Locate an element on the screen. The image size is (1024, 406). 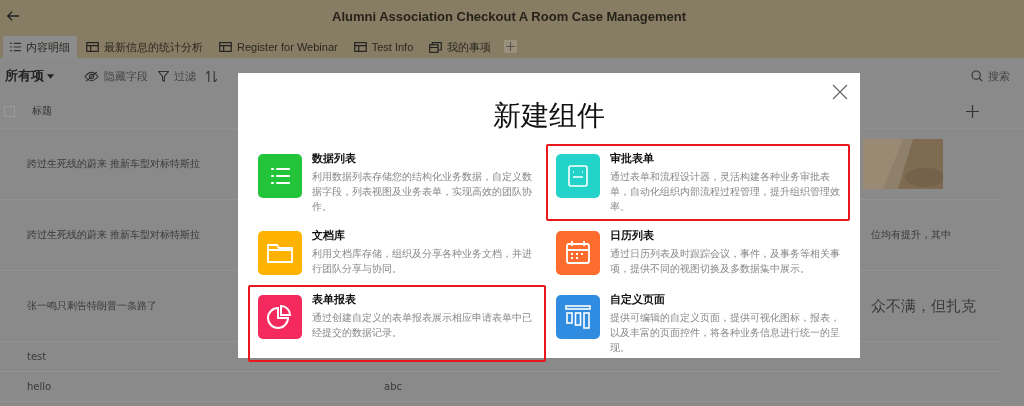
page-title: Alumni Association Checkout A Room Case Management is located at coordinates (509, 16).